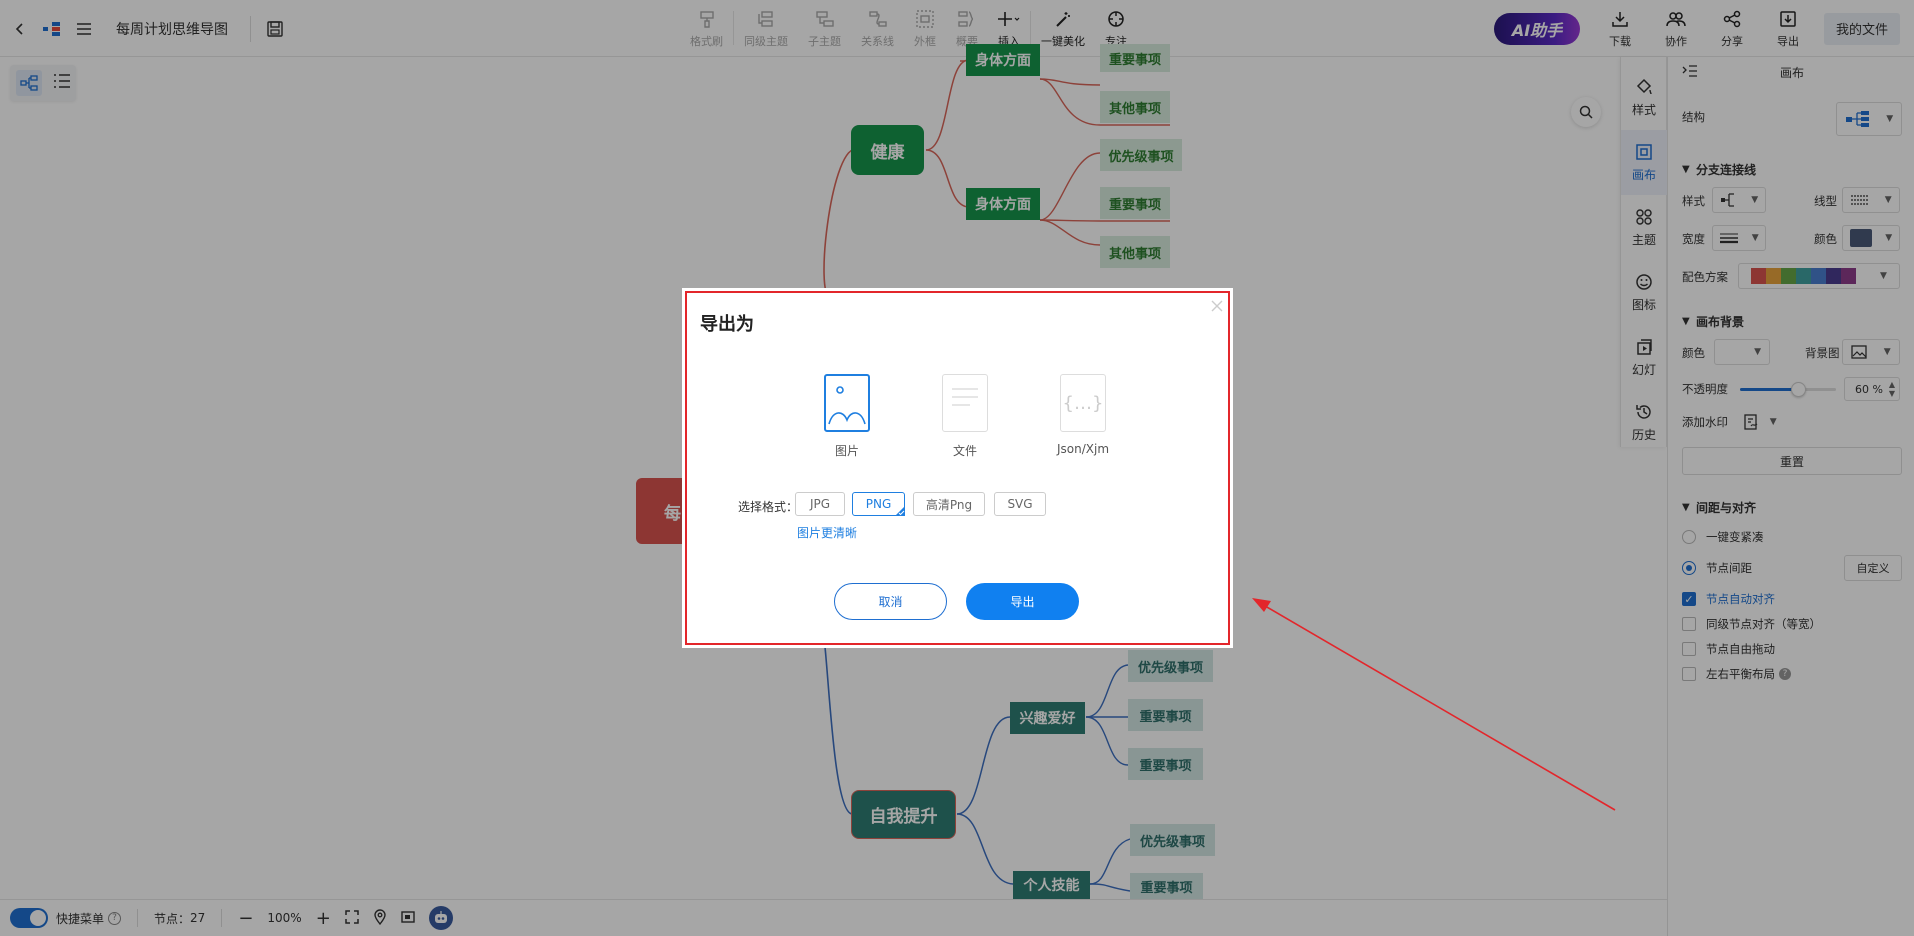 Image resolution: width=1914 pixels, height=936 pixels. Describe the element at coordinates (727, 324) in the screenshot. I see `dialog-title: 导出为` at that location.